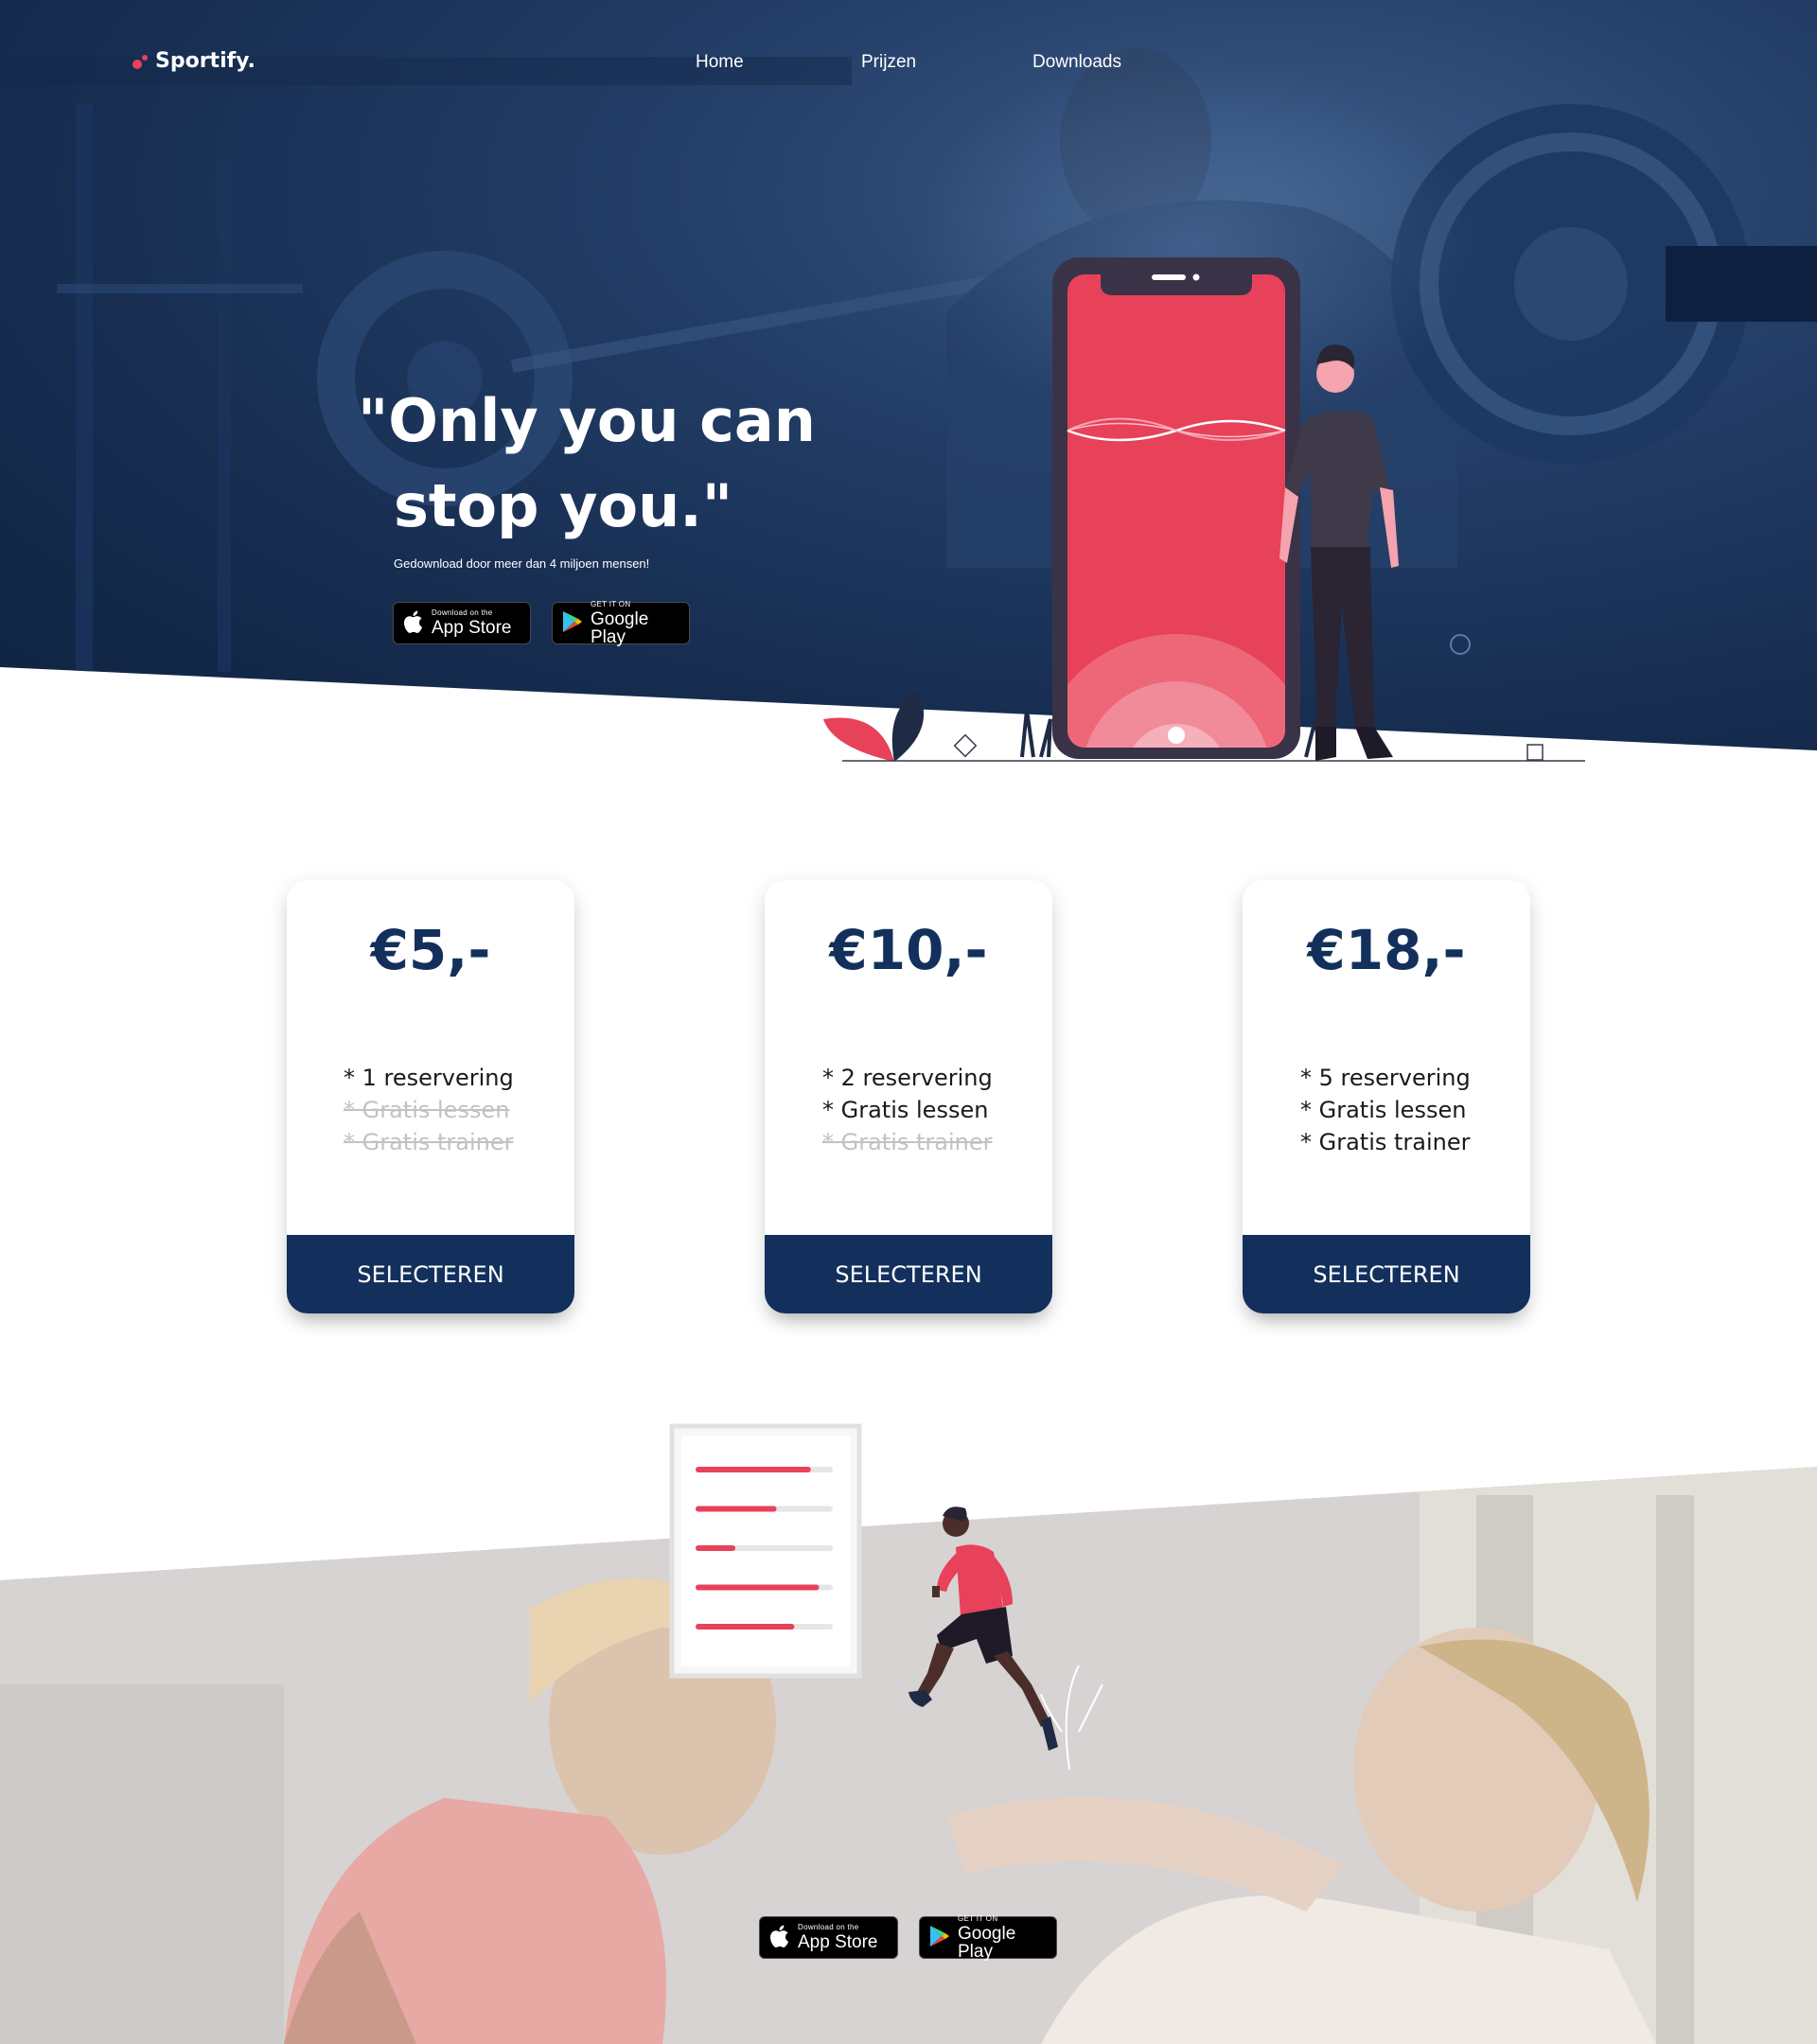 Image resolution: width=1817 pixels, height=2044 pixels. Describe the element at coordinates (889, 62) in the screenshot. I see `nav-link-prijzen: Prijzen` at that location.